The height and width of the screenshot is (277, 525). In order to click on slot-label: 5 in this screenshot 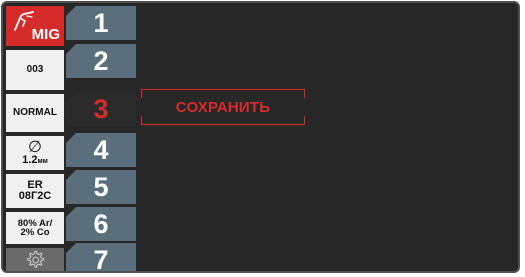, I will do `click(101, 186)`.